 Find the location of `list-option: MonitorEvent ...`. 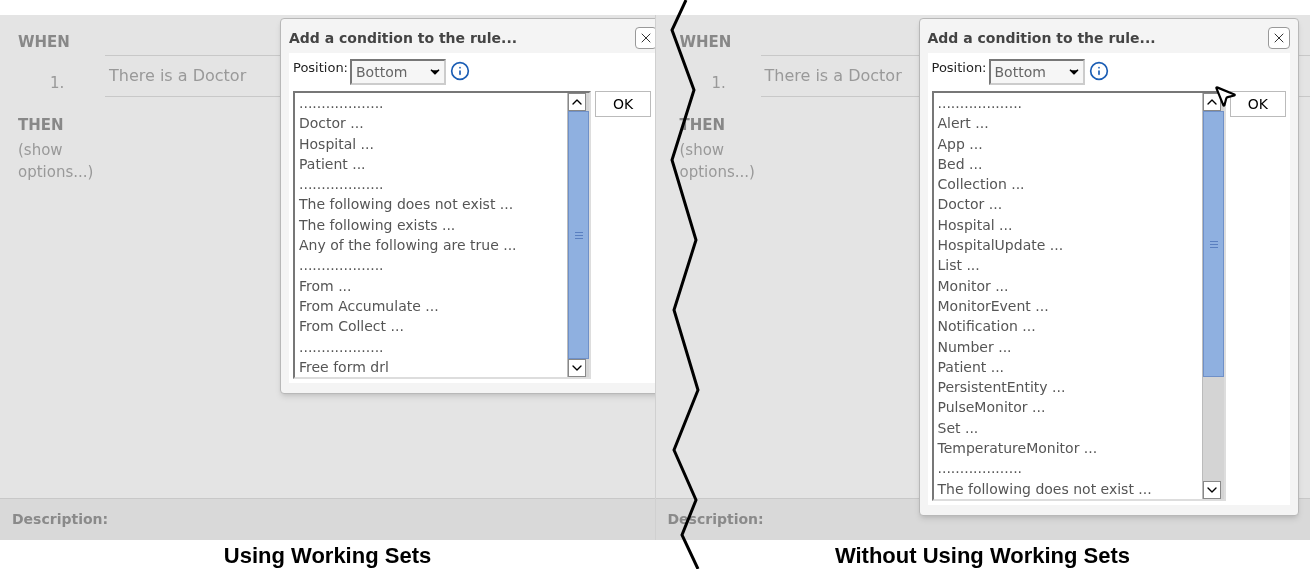

list-option: MonitorEvent ... is located at coordinates (1070, 306).